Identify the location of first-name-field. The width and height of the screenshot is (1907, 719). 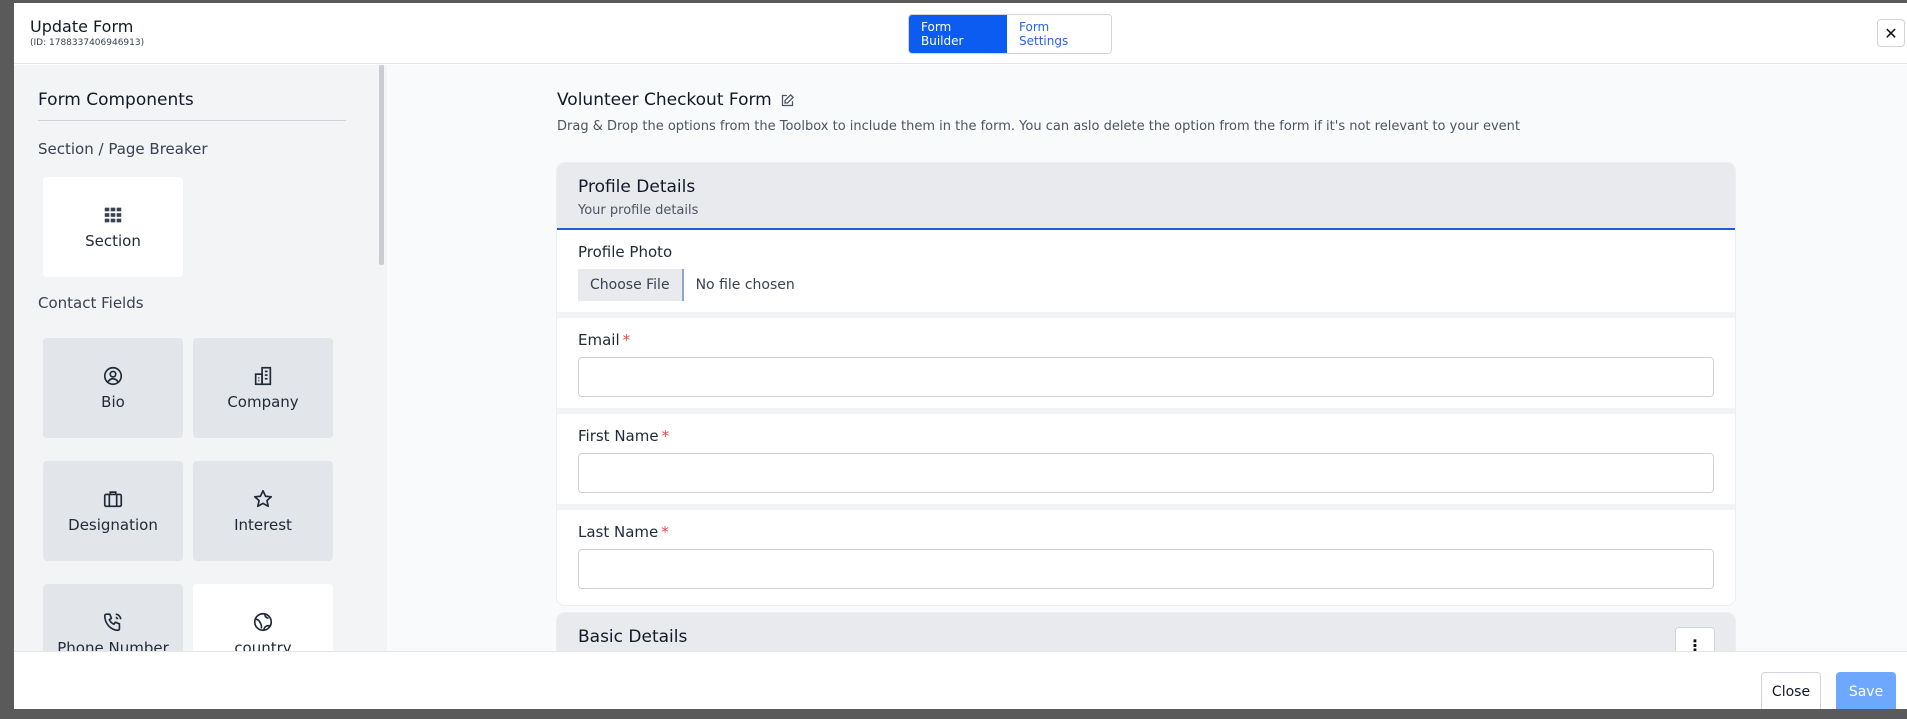
(1146, 473).